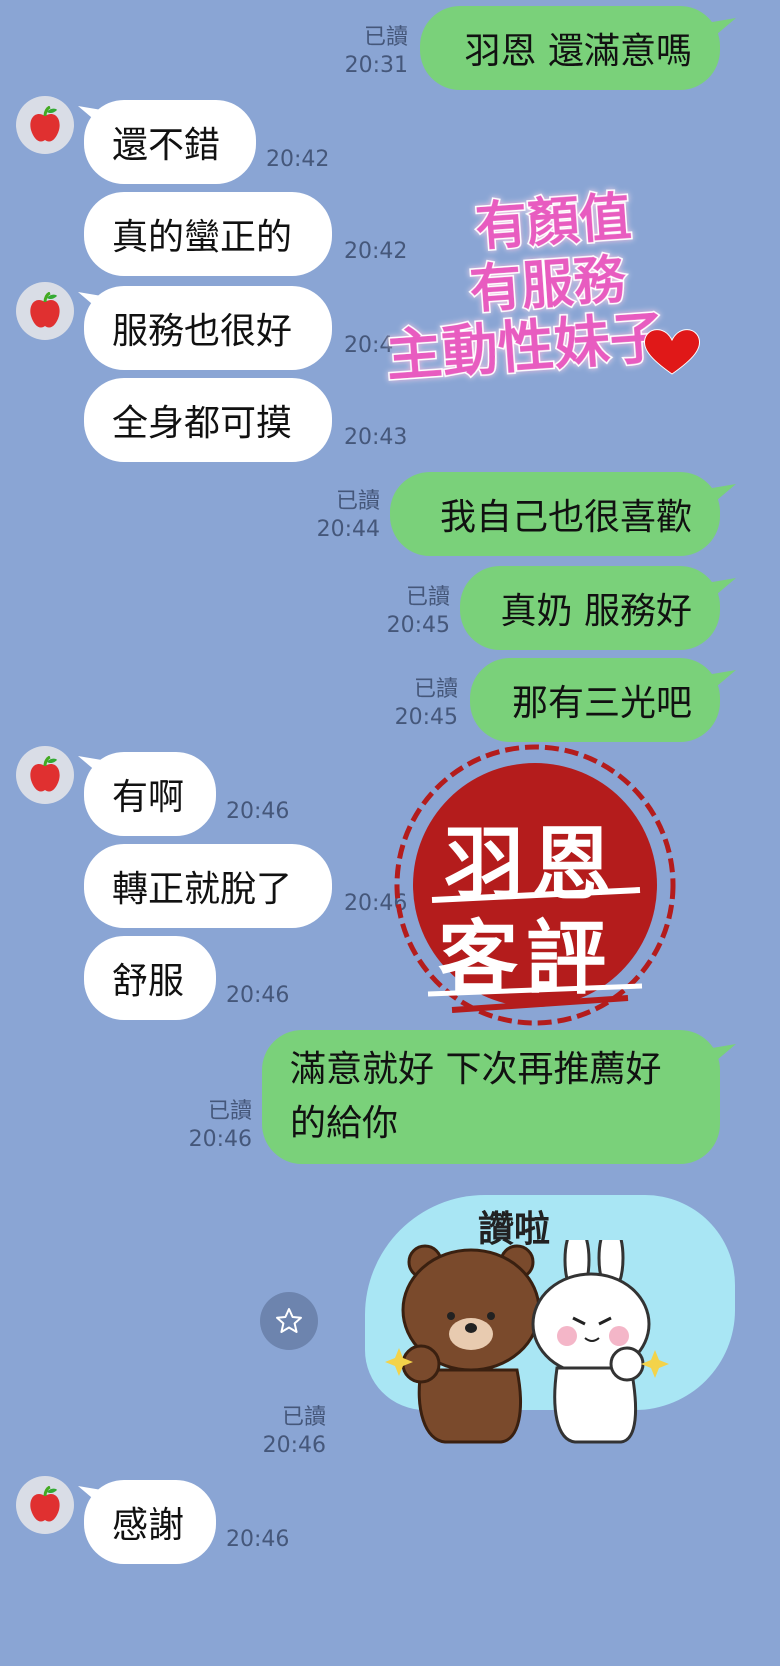 Image resolution: width=780 pixels, height=1666 pixels. I want to click on incoming-message: 感謝, so click(150, 1522).